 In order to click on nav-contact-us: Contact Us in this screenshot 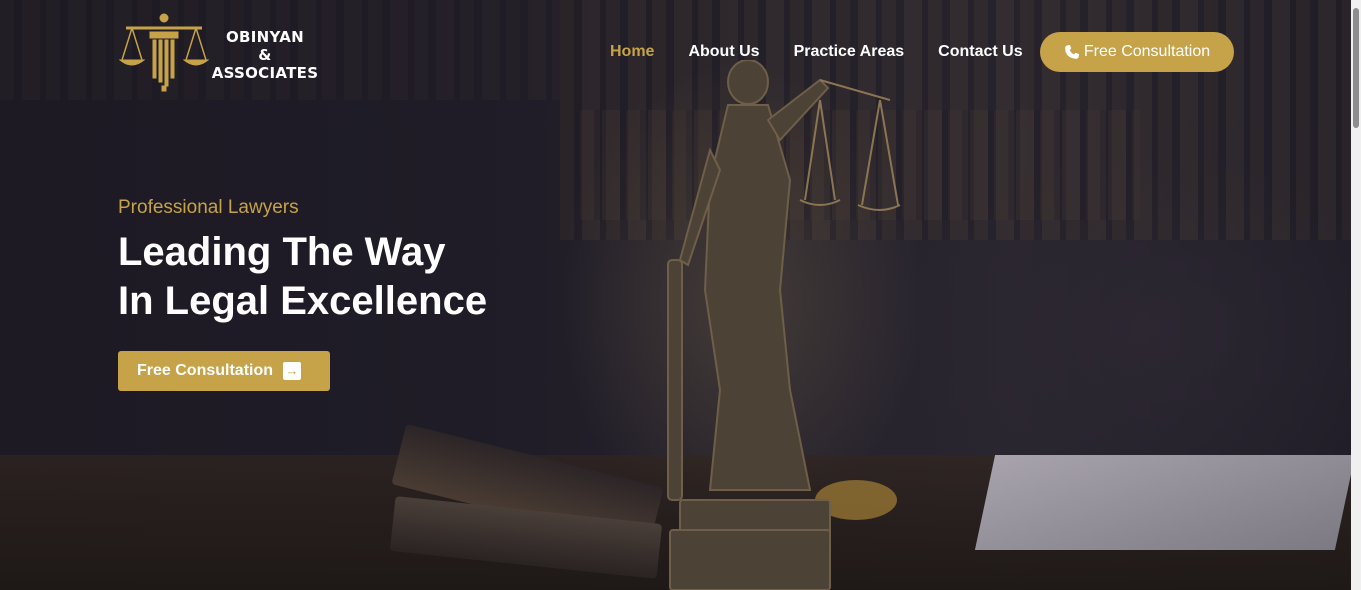, I will do `click(980, 52)`.